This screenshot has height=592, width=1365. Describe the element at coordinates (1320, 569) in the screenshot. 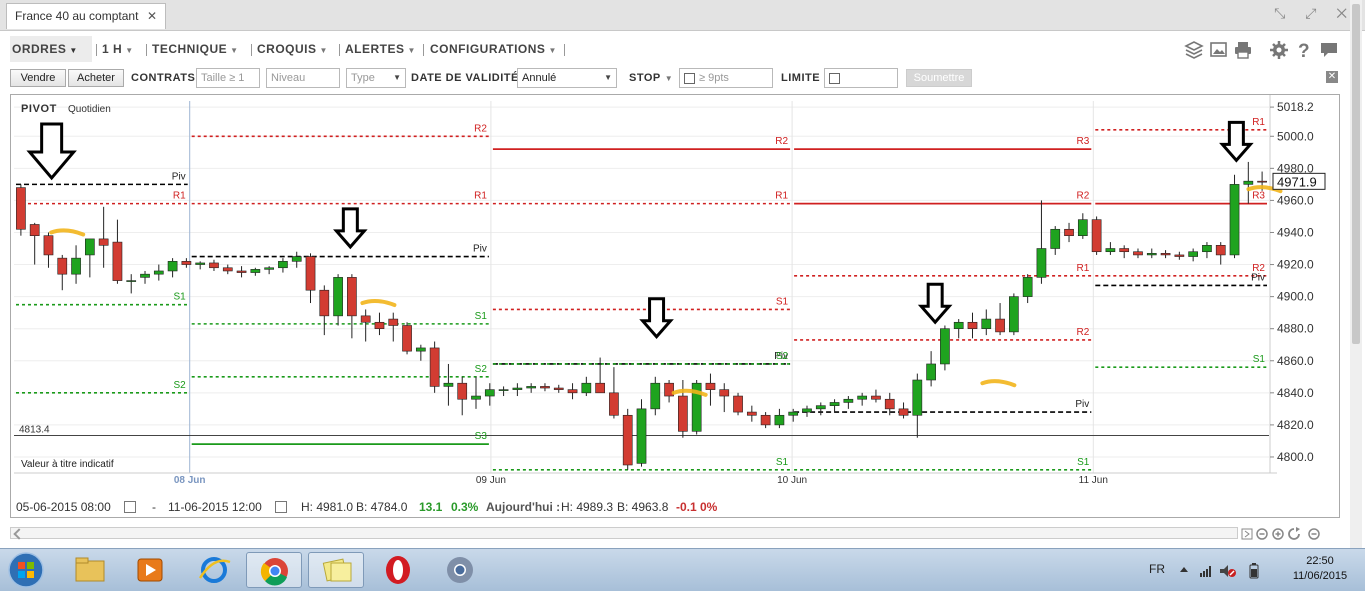

I see `clock: 22:50 11/06/2015` at that location.